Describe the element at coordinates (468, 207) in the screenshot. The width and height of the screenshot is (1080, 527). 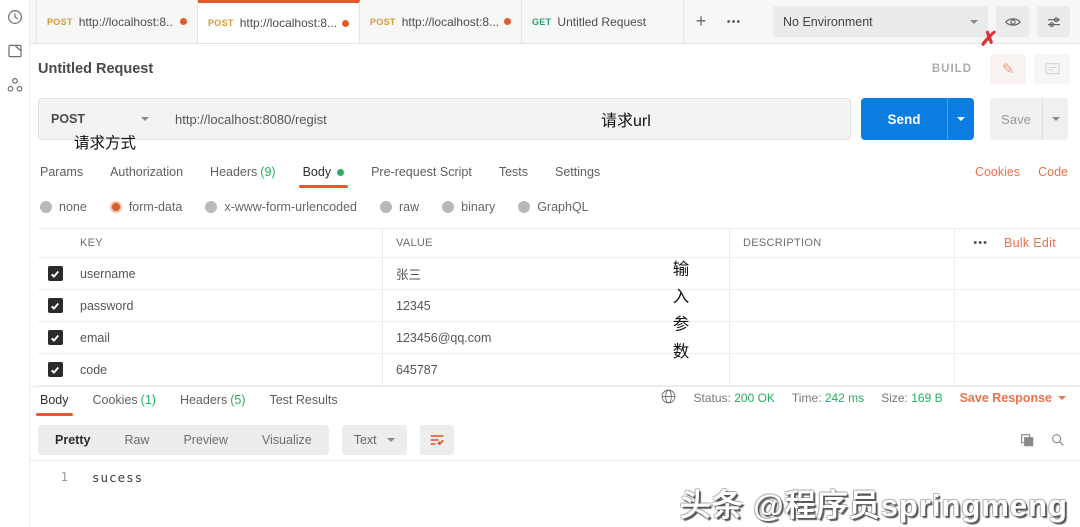
I see `radio-binary: binary` at that location.